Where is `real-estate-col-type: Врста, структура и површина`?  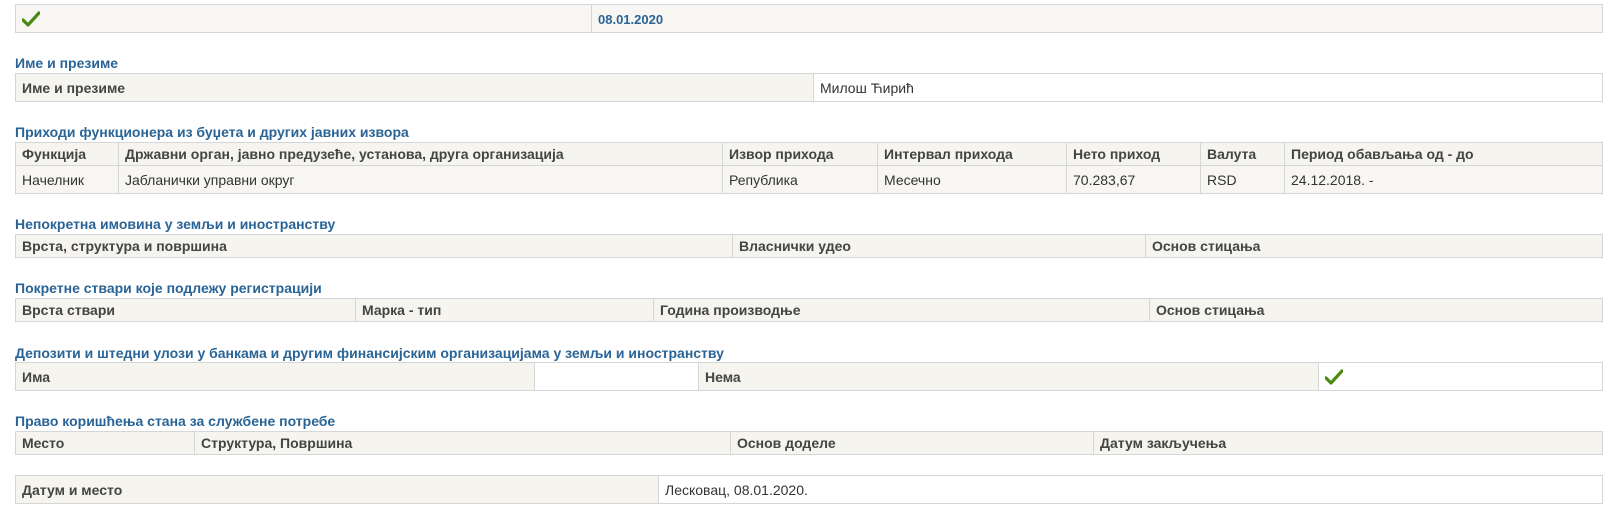 real-estate-col-type: Врста, структура и површина is located at coordinates (374, 246).